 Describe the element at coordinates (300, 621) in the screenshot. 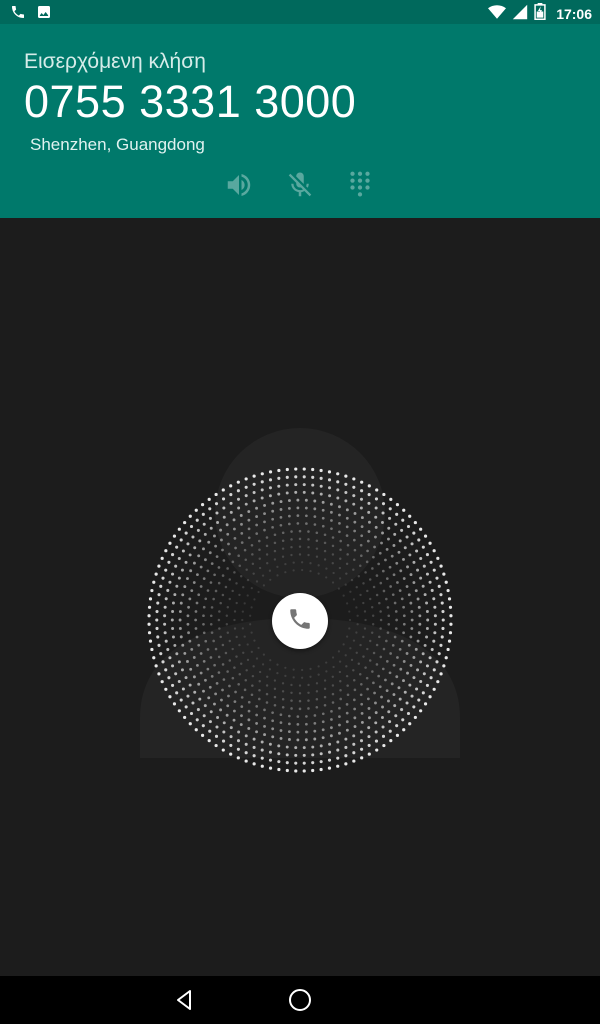

I see `answer-call-button` at that location.